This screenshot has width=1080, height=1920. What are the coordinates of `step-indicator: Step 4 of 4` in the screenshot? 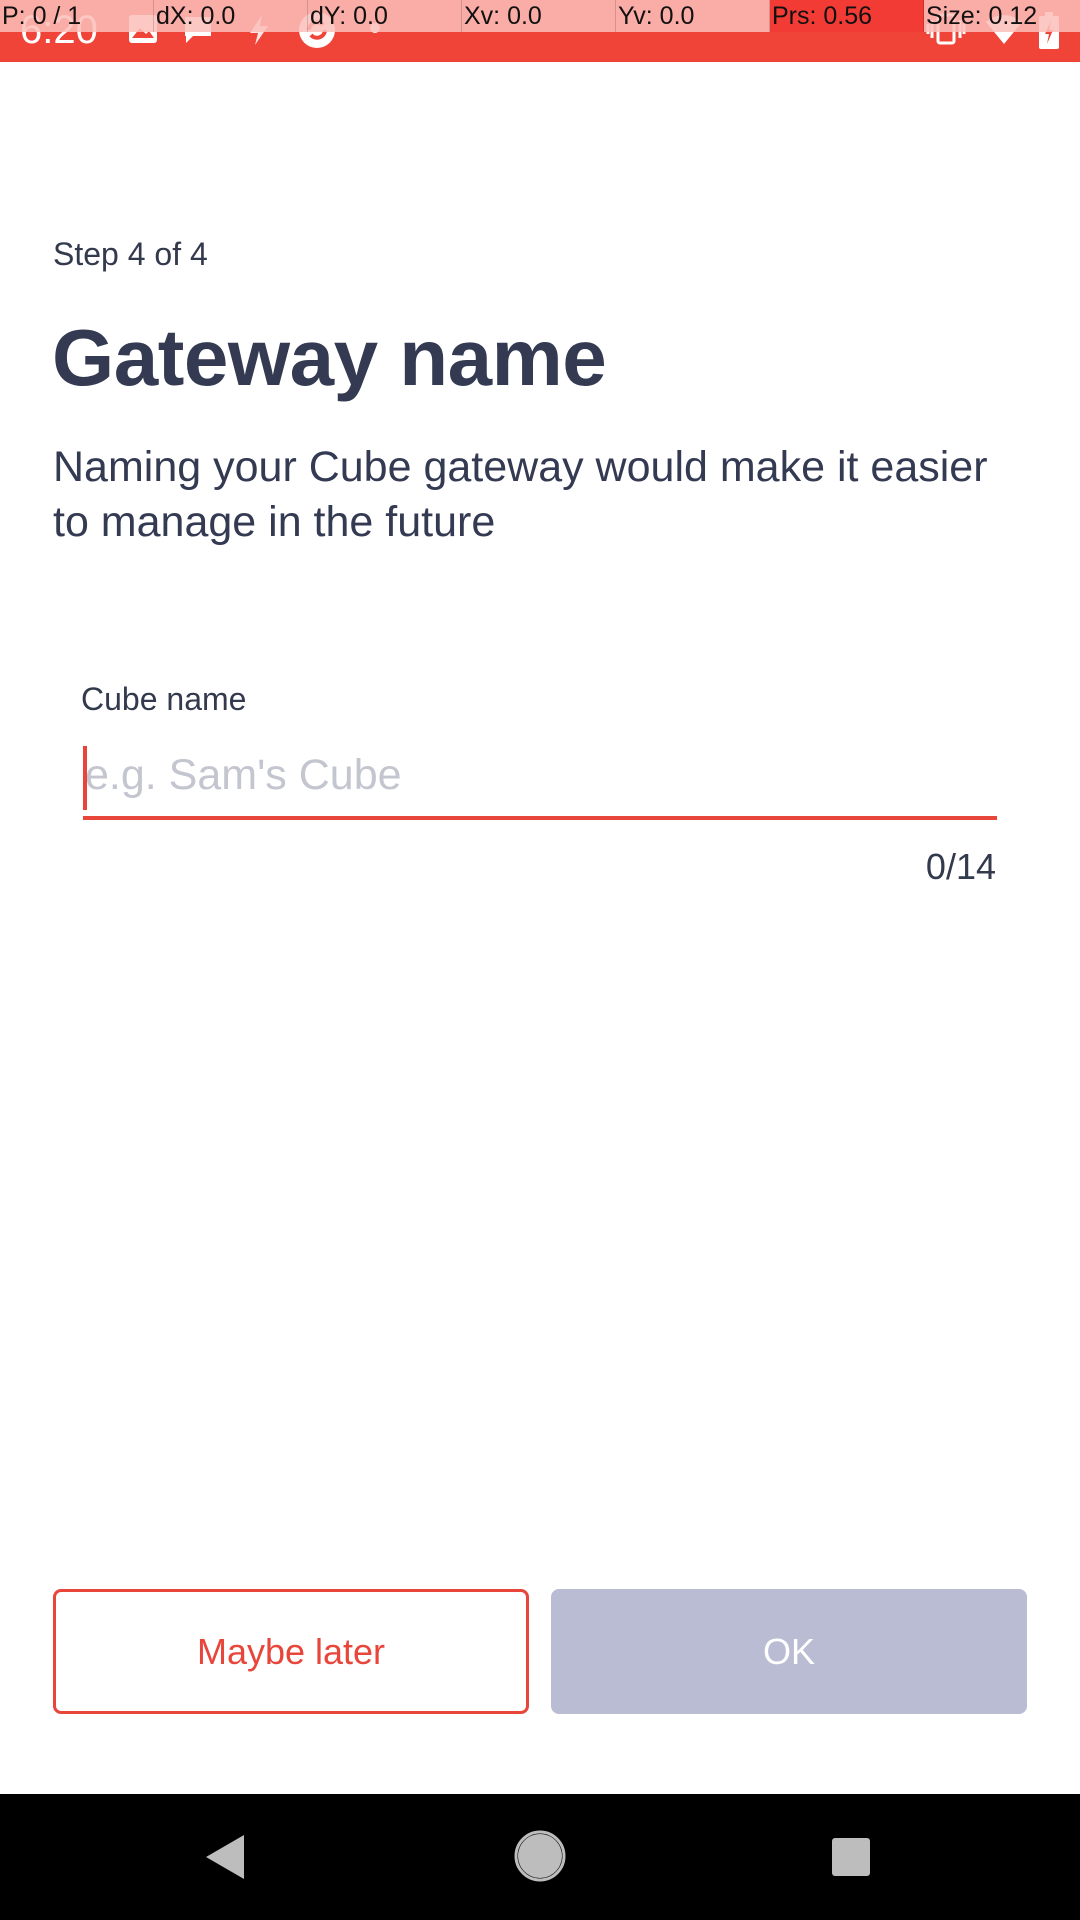 It's located at (130, 254).